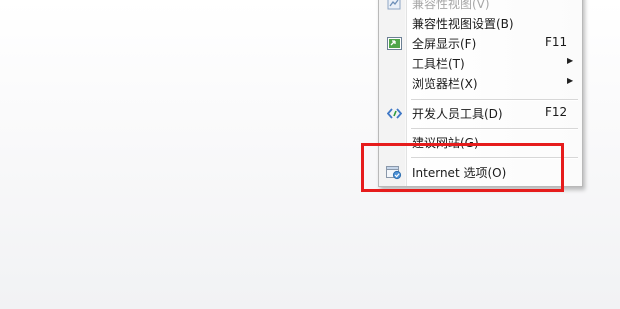 The image size is (620, 309). Describe the element at coordinates (457, 114) in the screenshot. I see `menu-item-label: 开发人员工具(D)` at that location.